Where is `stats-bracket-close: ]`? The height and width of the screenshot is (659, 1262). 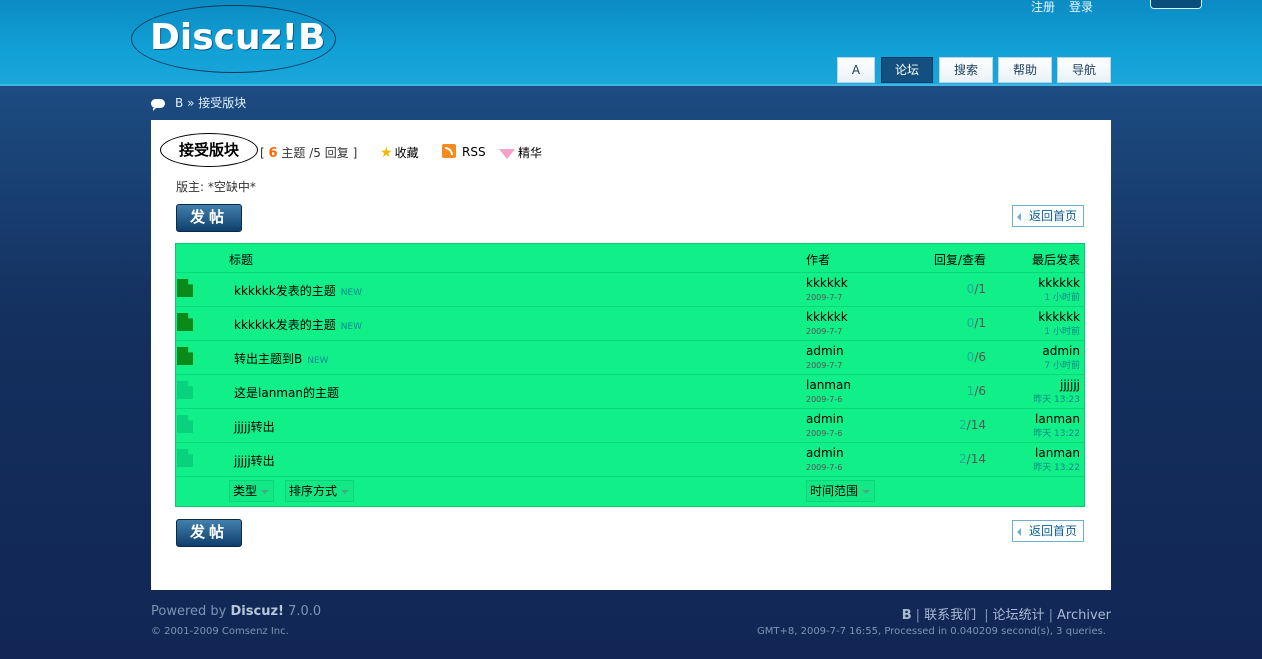
stats-bracket-close: ] is located at coordinates (355, 153).